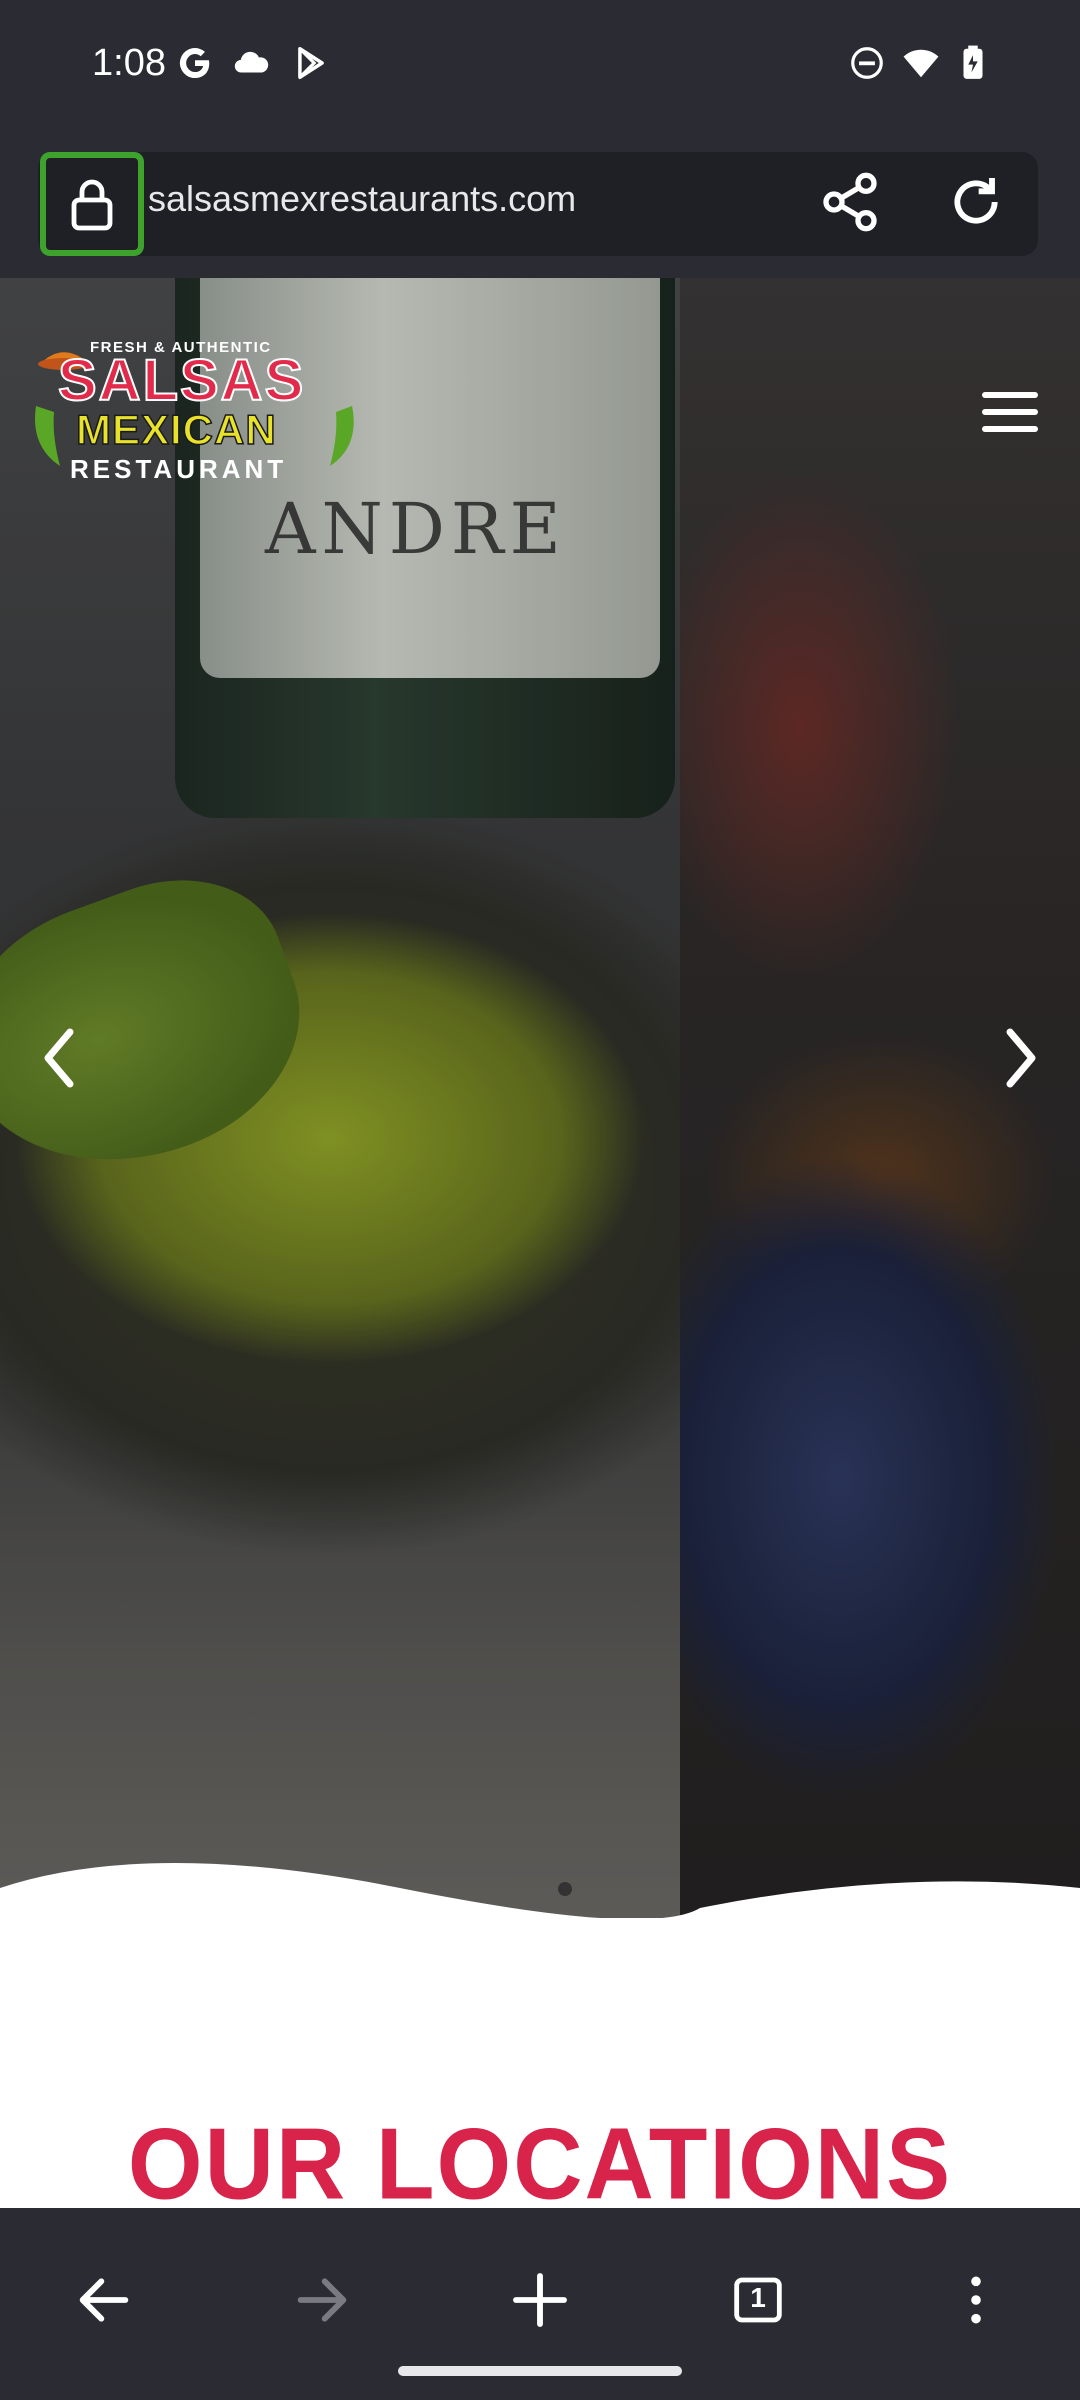 The width and height of the screenshot is (1080, 2400). I want to click on new-tab-icon, so click(540, 2300).